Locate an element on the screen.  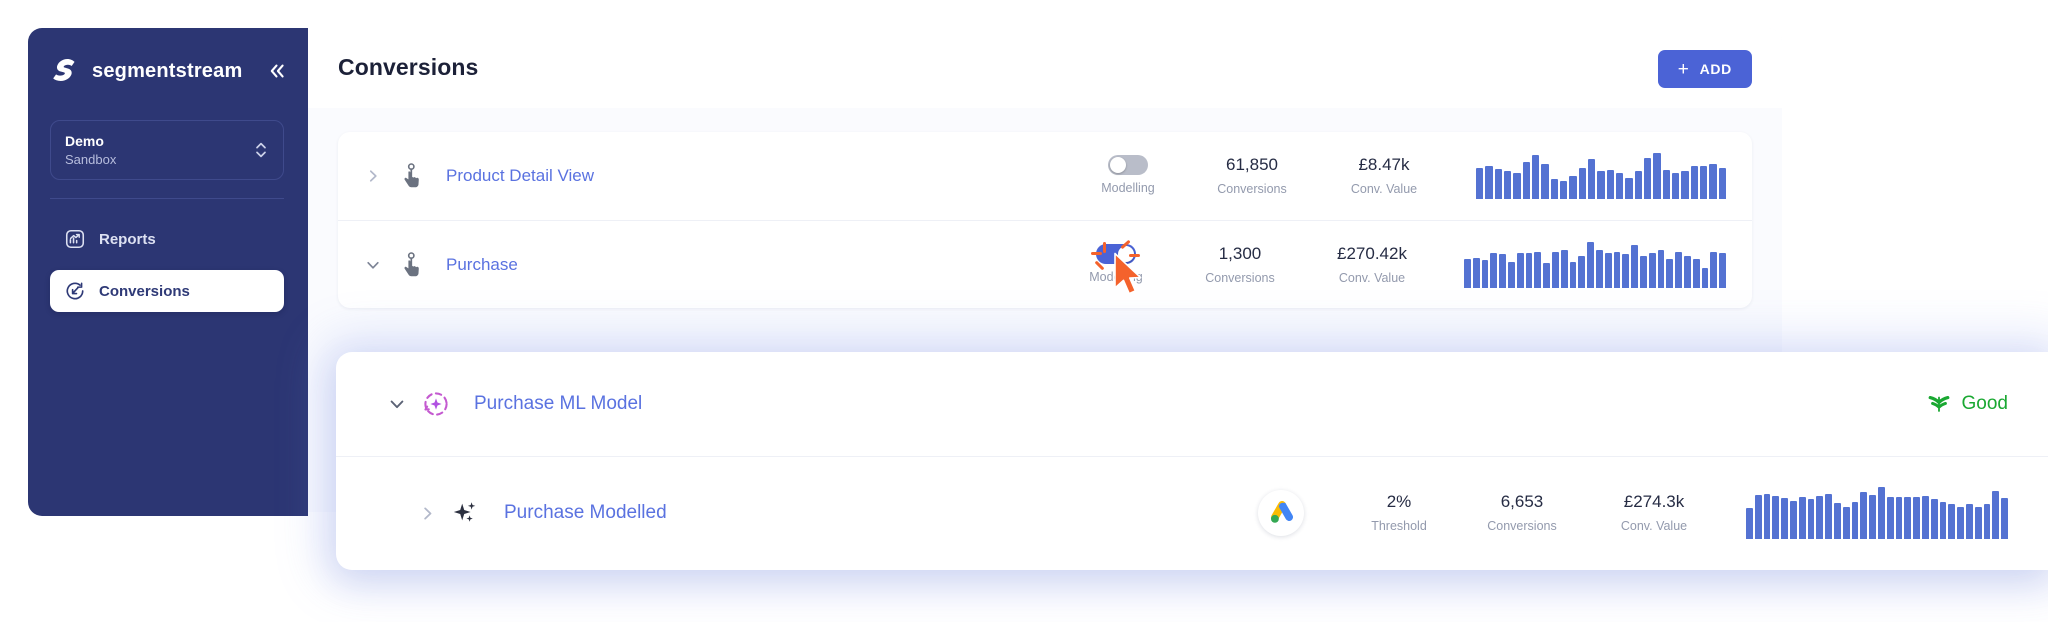
ml-model-expander is located at coordinates (397, 404).